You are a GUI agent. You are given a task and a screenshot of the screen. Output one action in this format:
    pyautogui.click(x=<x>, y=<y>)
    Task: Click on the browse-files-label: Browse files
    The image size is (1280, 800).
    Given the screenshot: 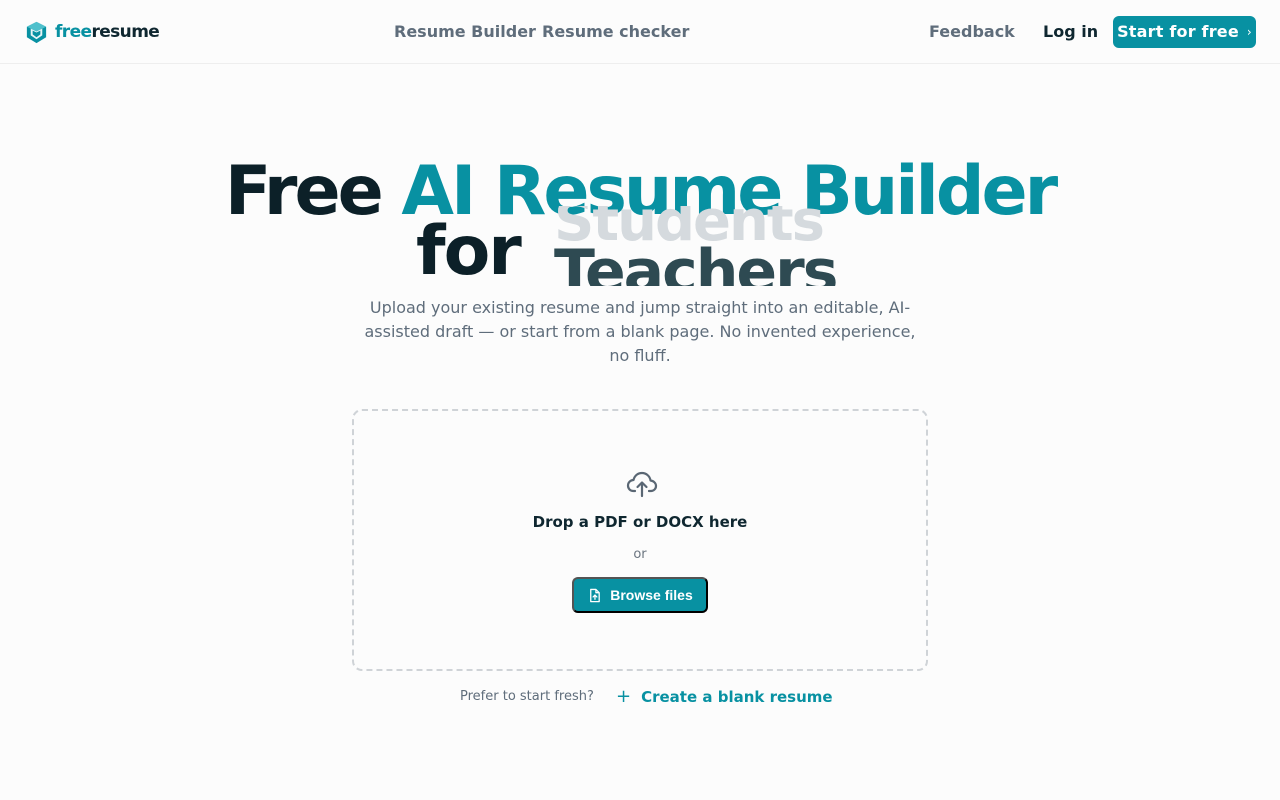 What is the action you would take?
    pyautogui.click(x=651, y=595)
    